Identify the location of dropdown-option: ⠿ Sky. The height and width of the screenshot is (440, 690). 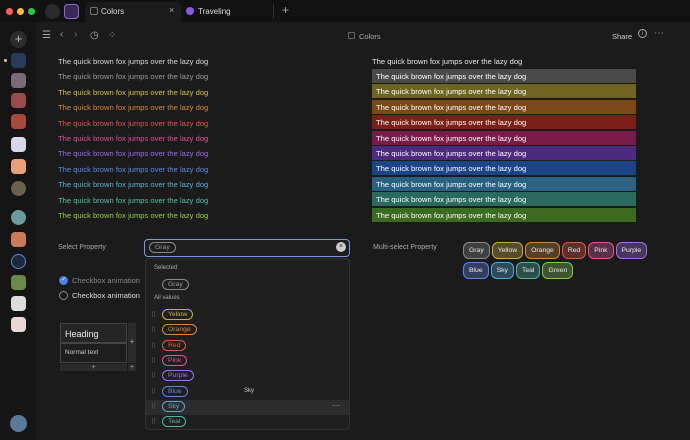
(247, 407).